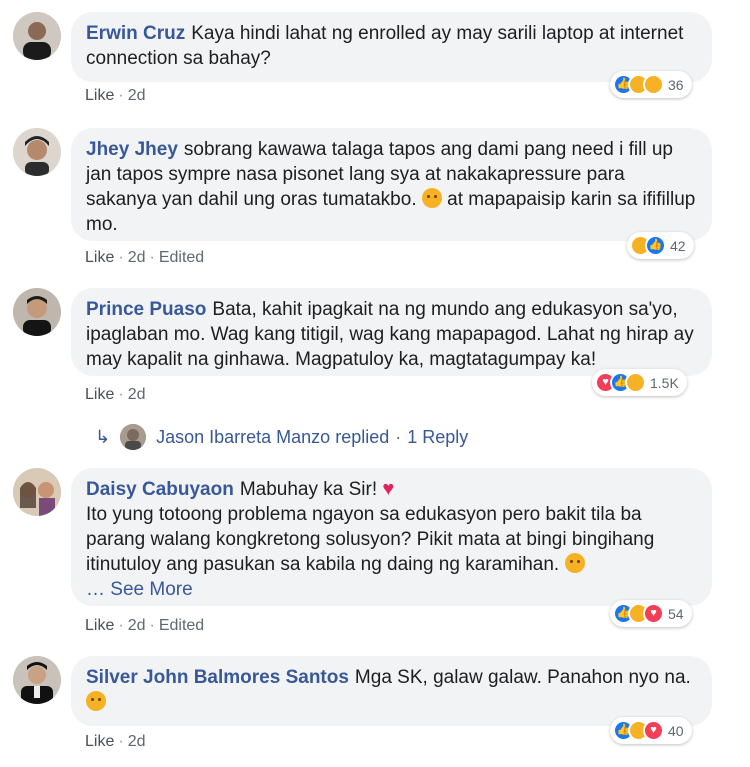 The height and width of the screenshot is (767, 750). Describe the element at coordinates (217, 677) in the screenshot. I see `comment-author: Silver John Balmores Santos` at that location.